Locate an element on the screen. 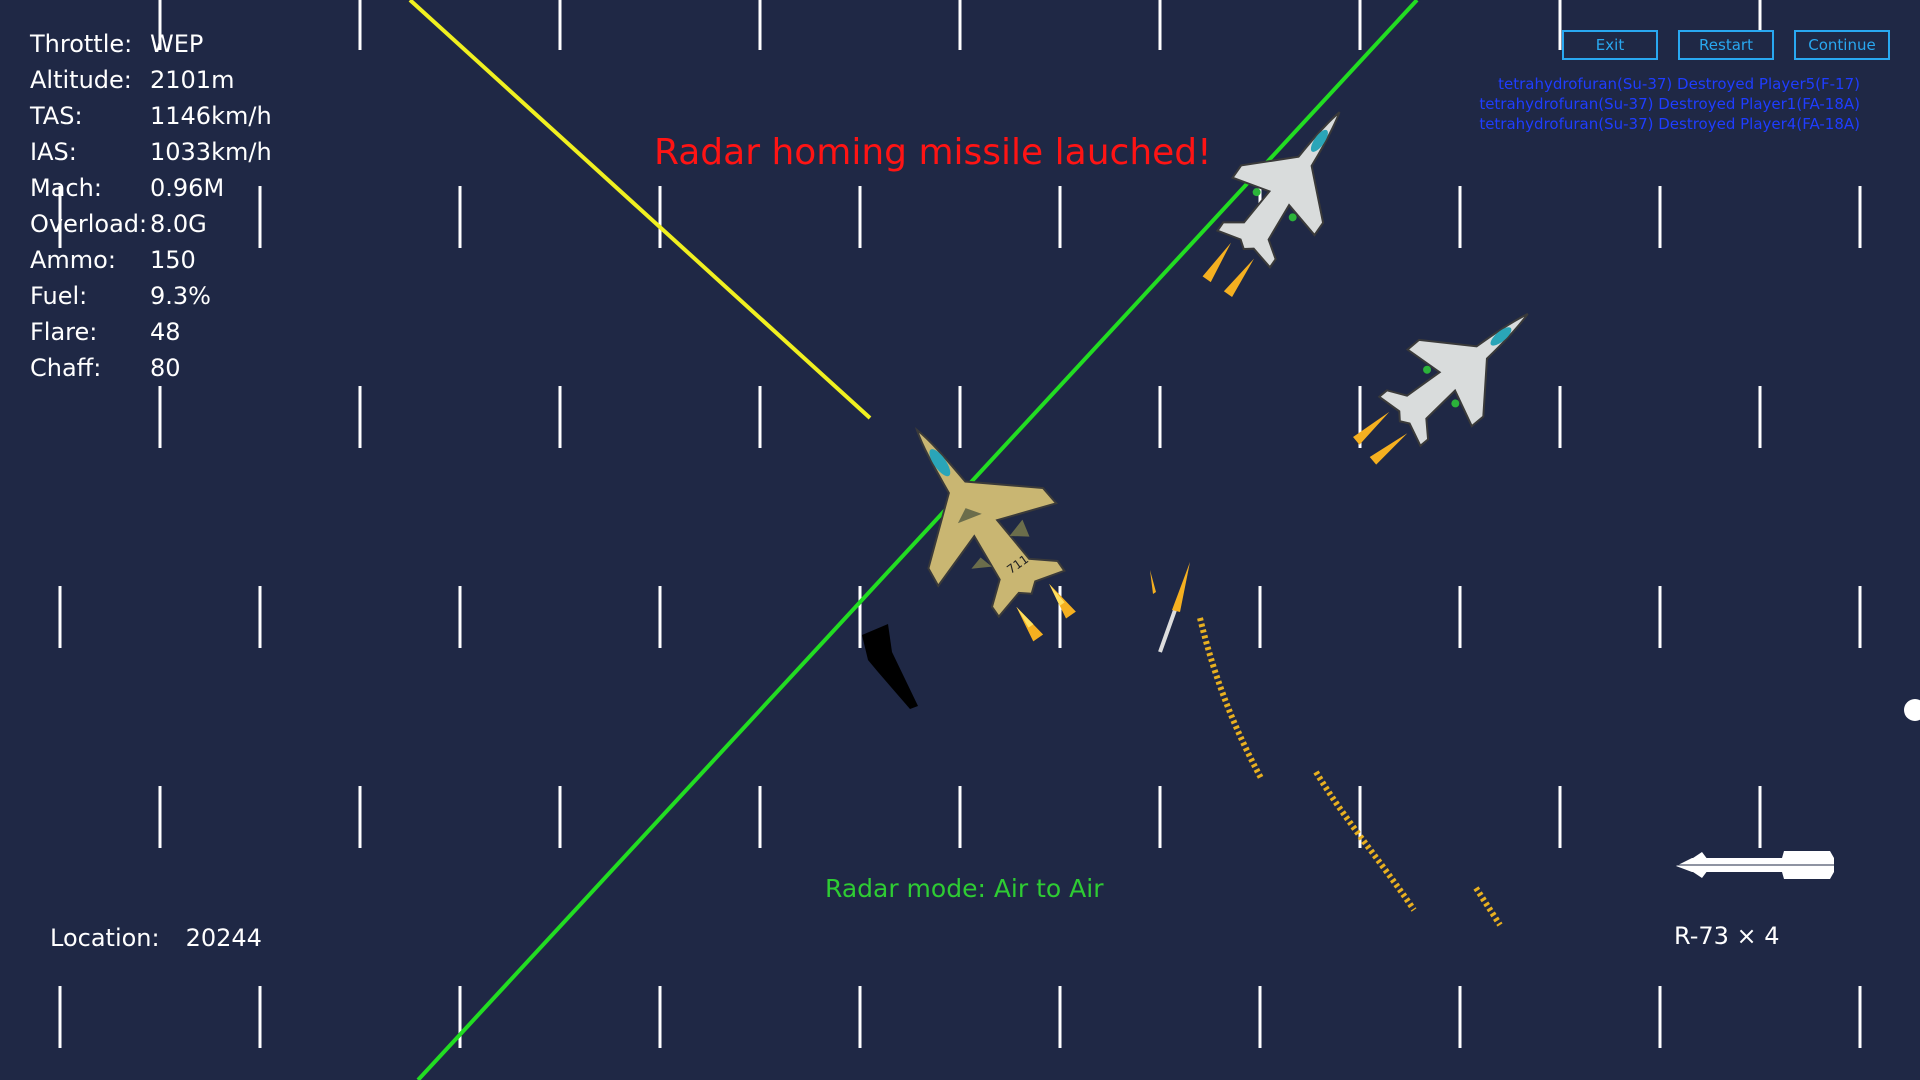 The width and height of the screenshot is (1920, 1080). stat-value: 0.96M is located at coordinates (187, 188).